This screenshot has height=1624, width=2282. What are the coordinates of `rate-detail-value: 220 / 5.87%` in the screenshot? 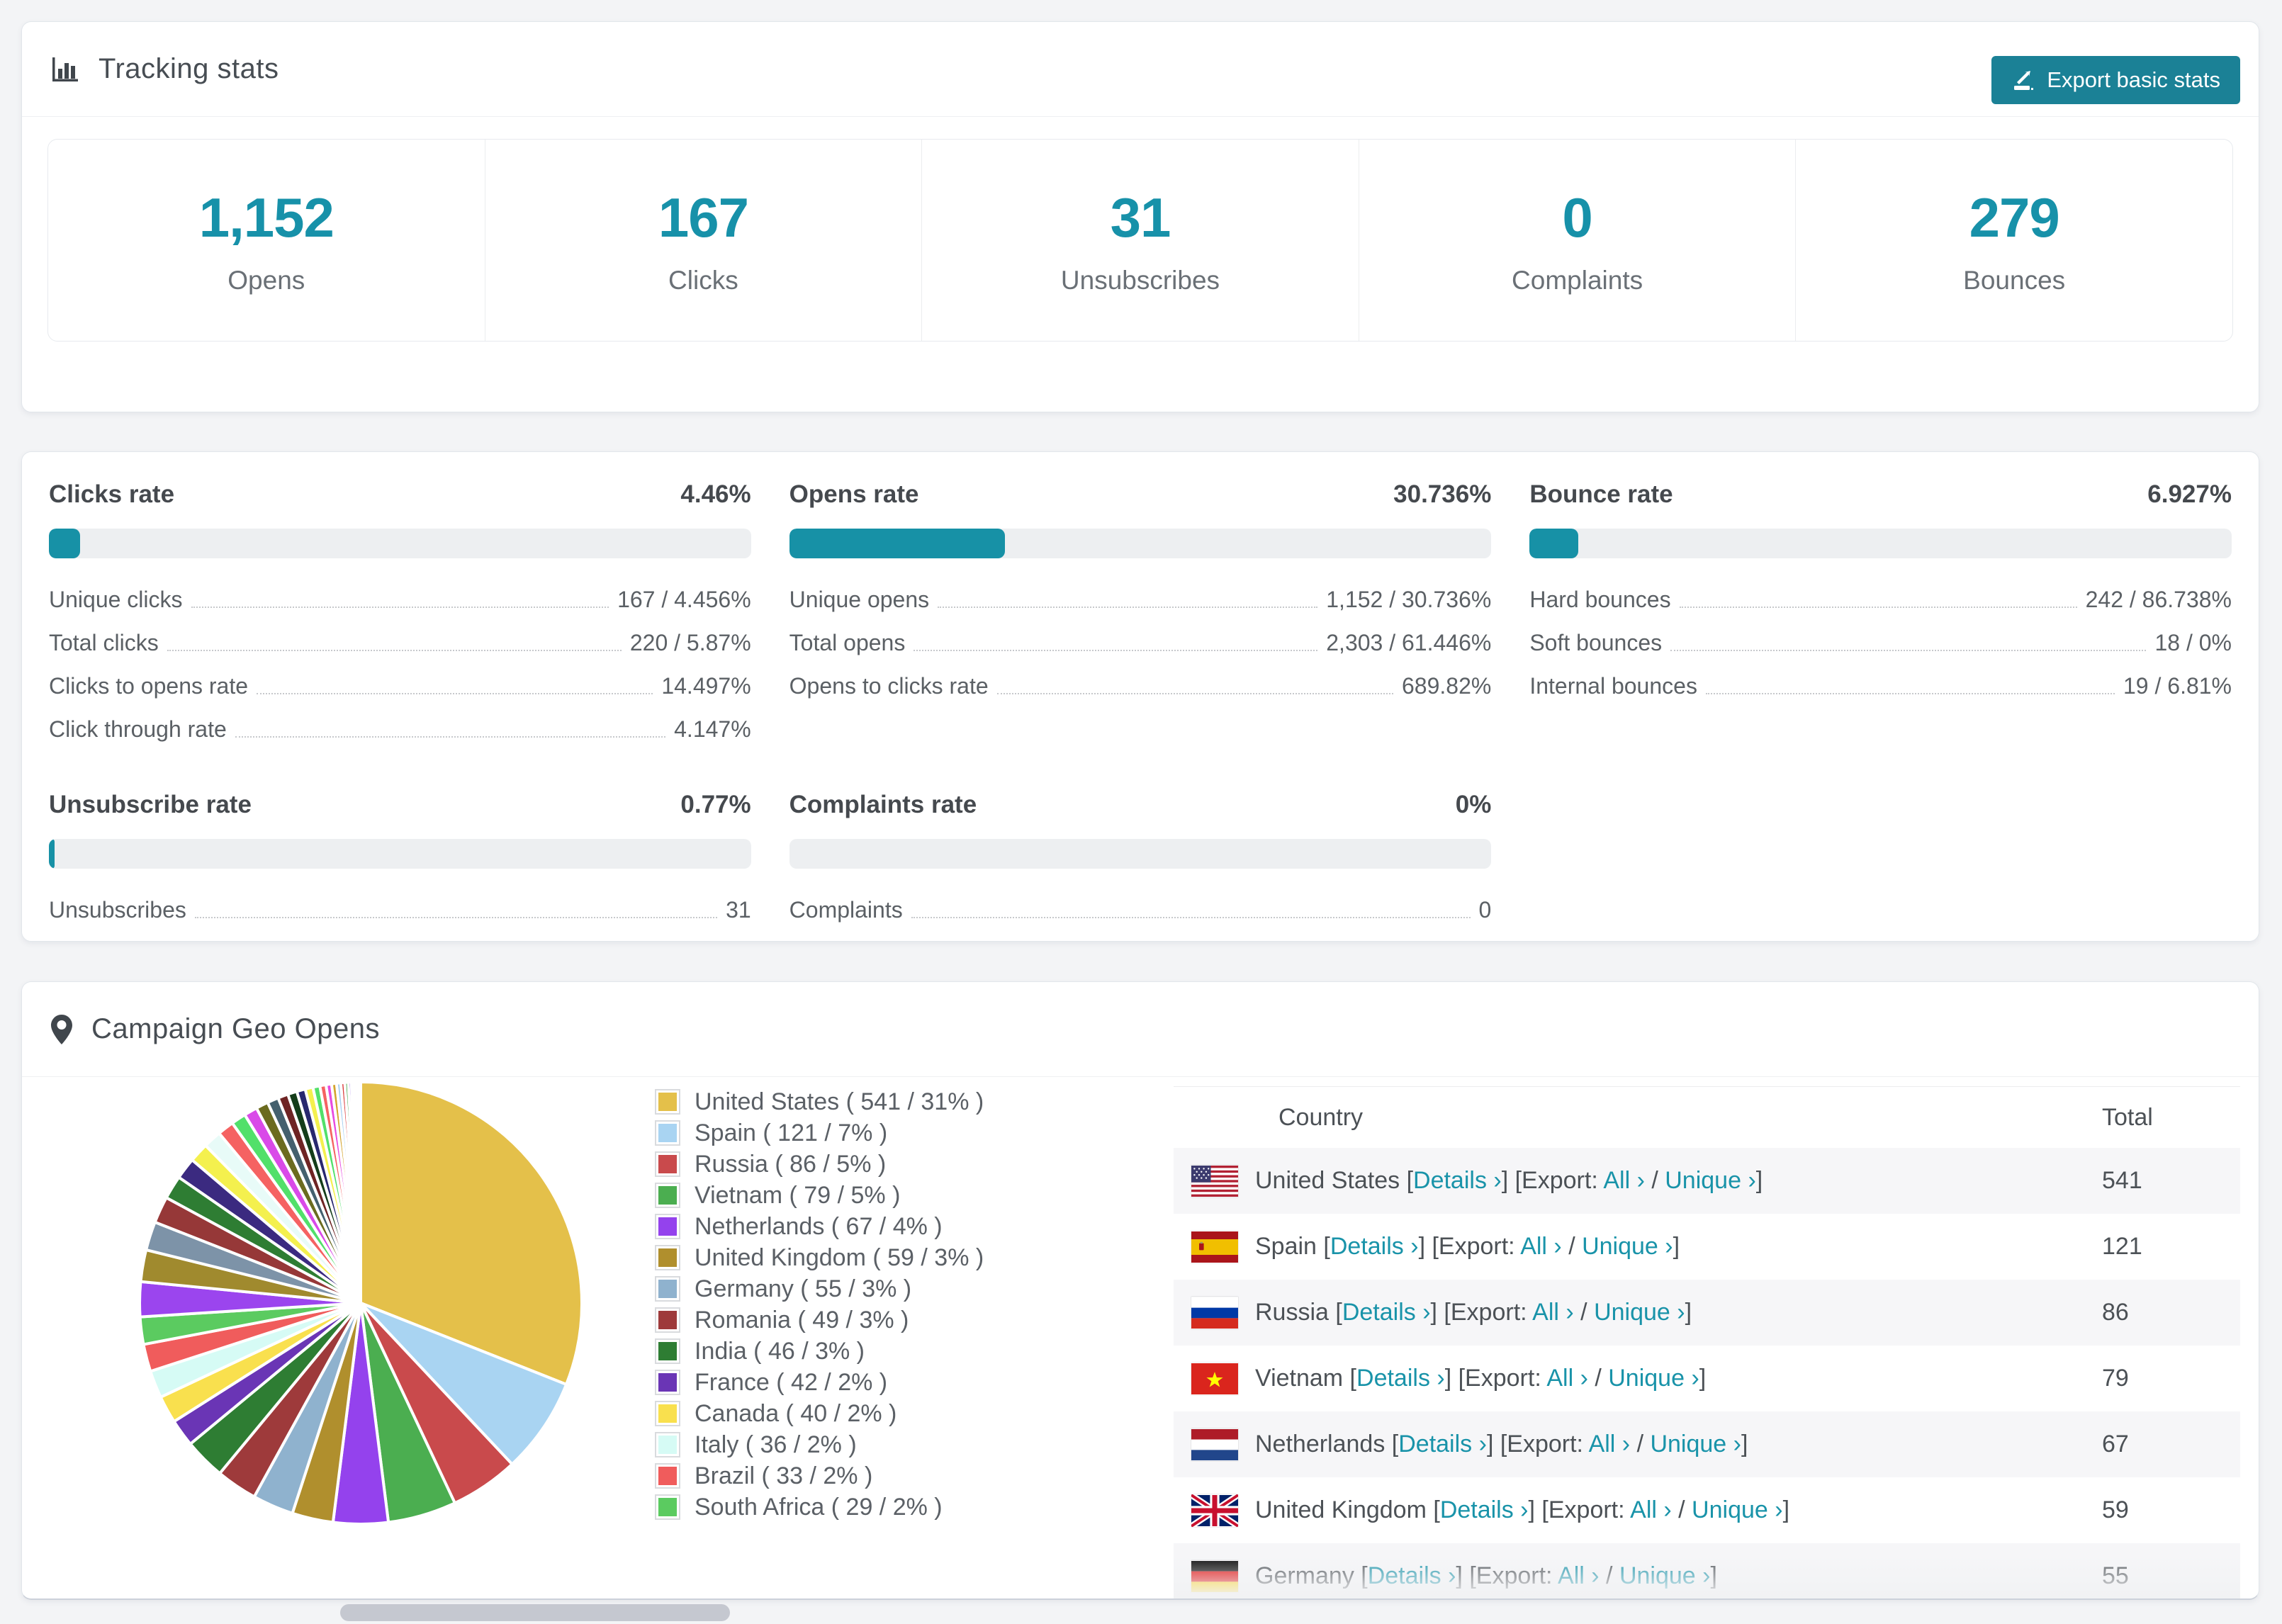 It's located at (690, 643).